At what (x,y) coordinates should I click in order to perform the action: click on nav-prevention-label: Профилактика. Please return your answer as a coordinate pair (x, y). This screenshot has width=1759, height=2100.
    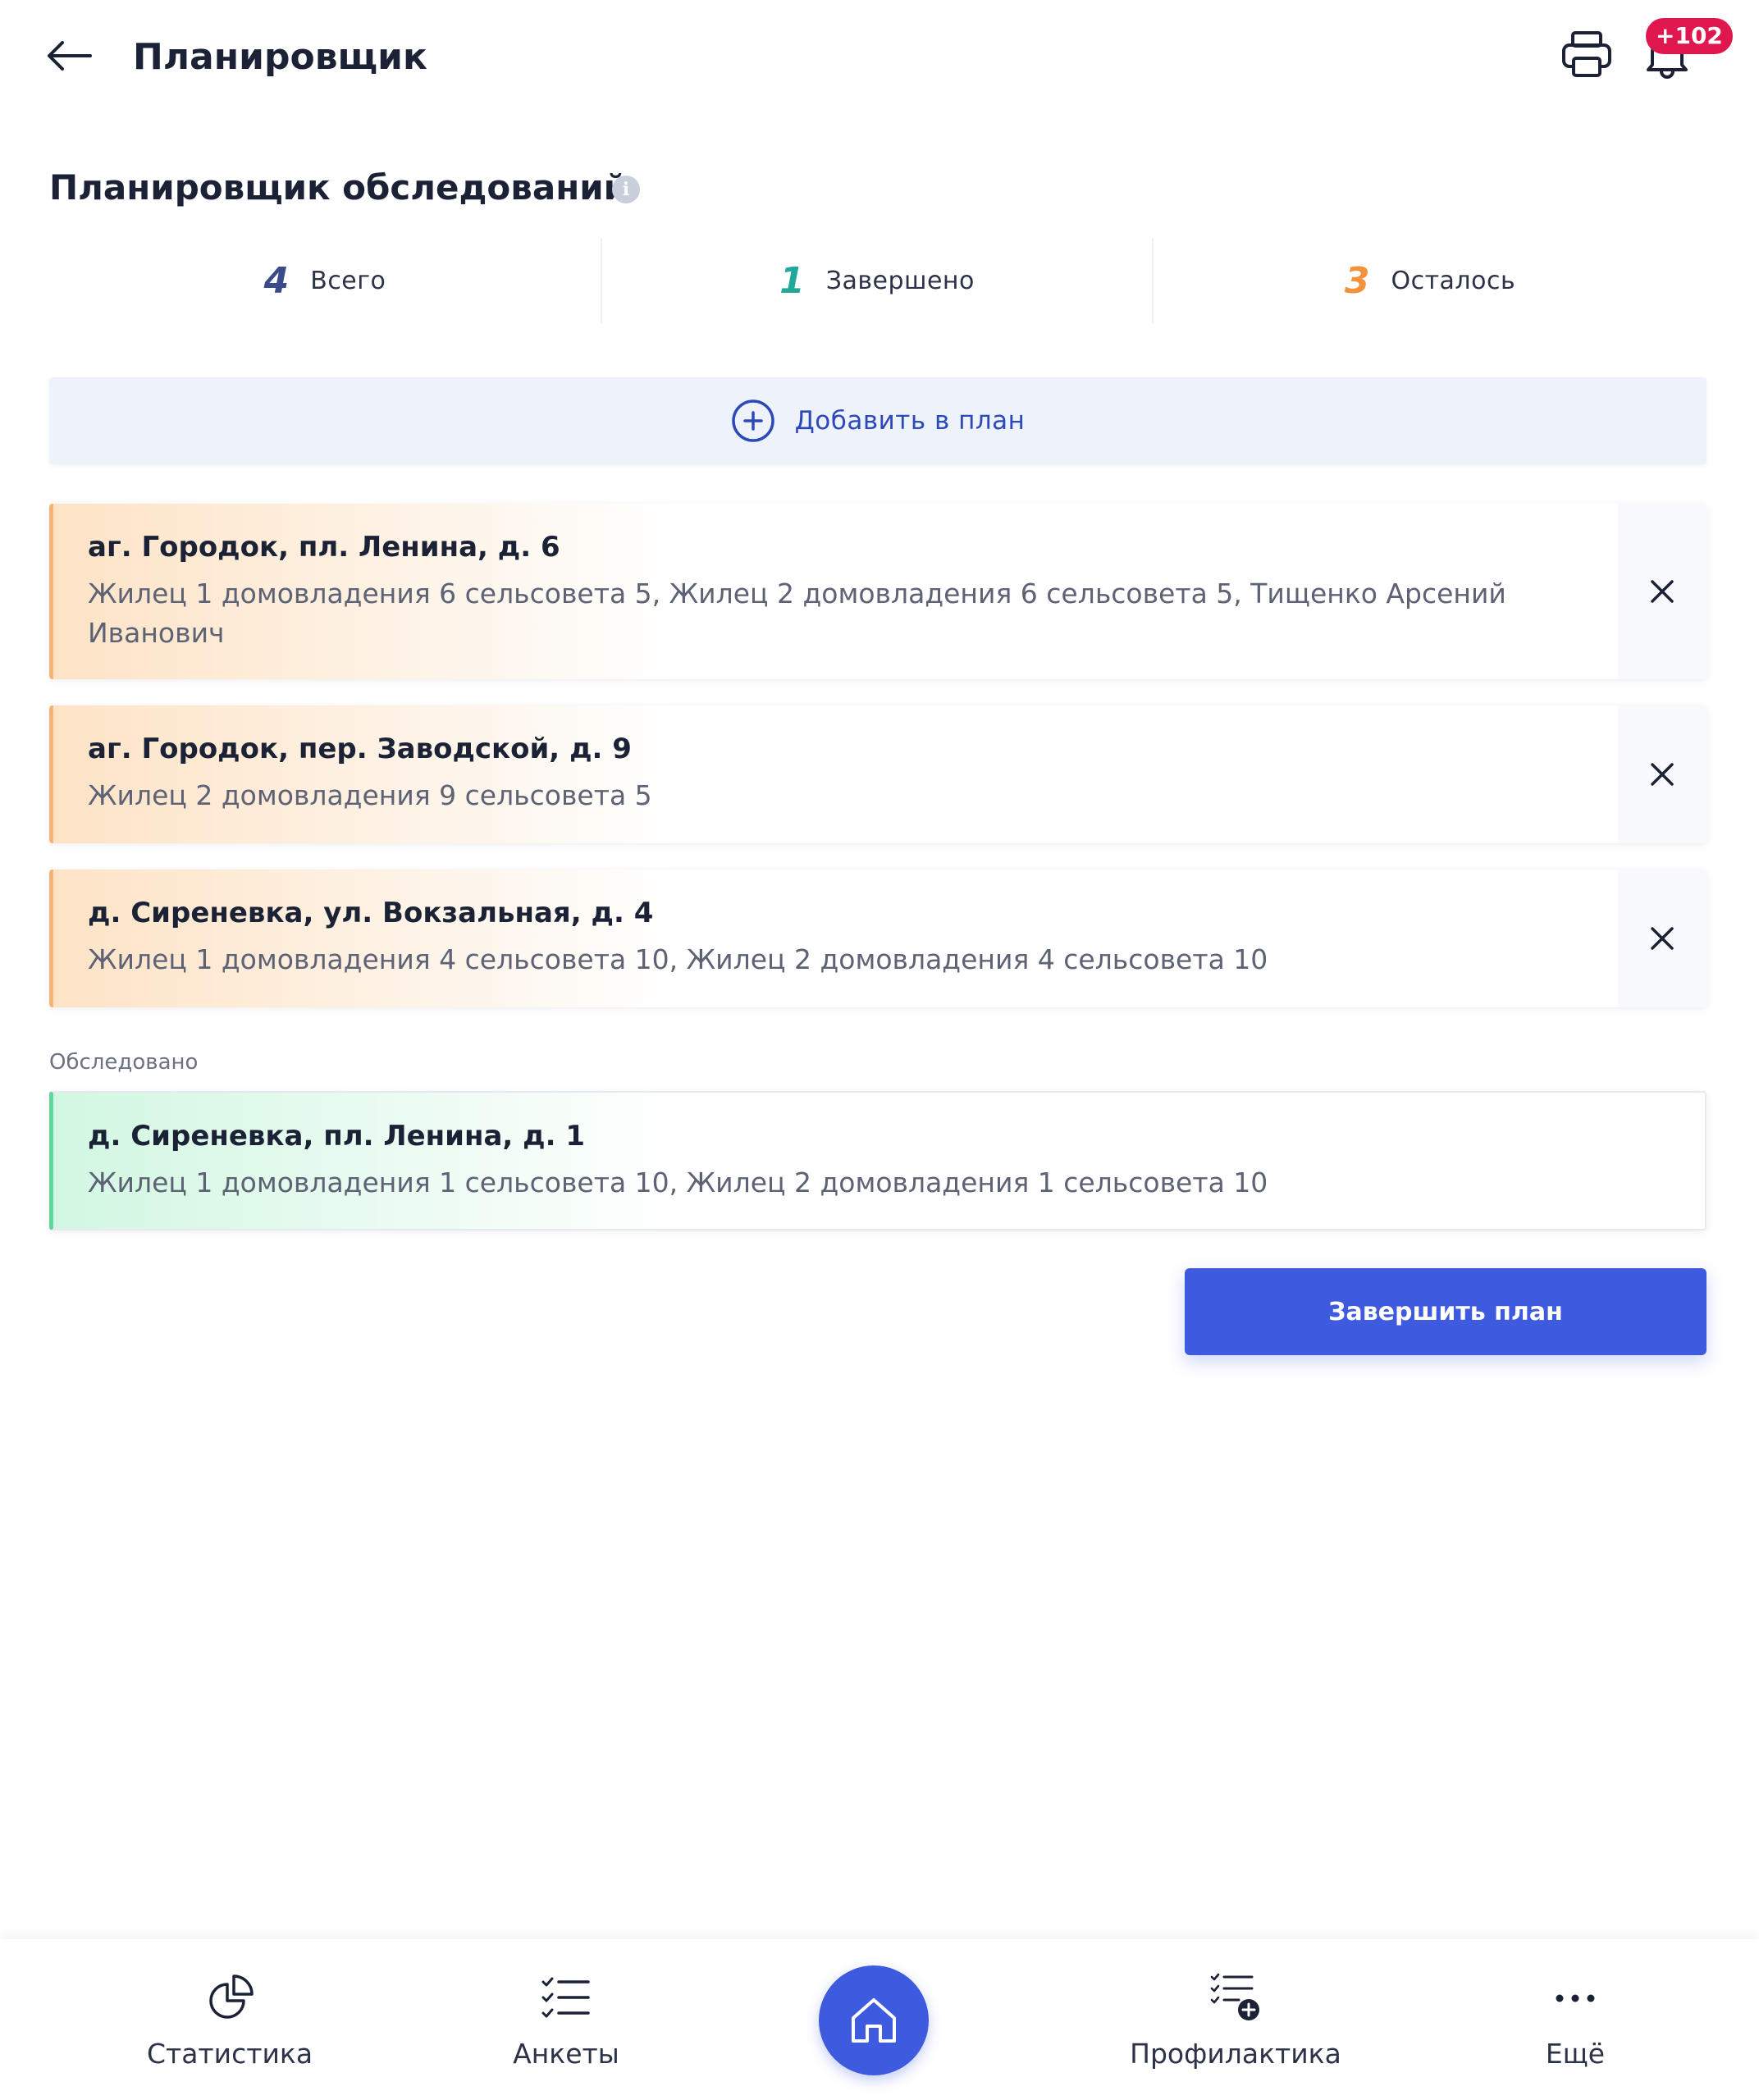
    Looking at the image, I should click on (1236, 2054).